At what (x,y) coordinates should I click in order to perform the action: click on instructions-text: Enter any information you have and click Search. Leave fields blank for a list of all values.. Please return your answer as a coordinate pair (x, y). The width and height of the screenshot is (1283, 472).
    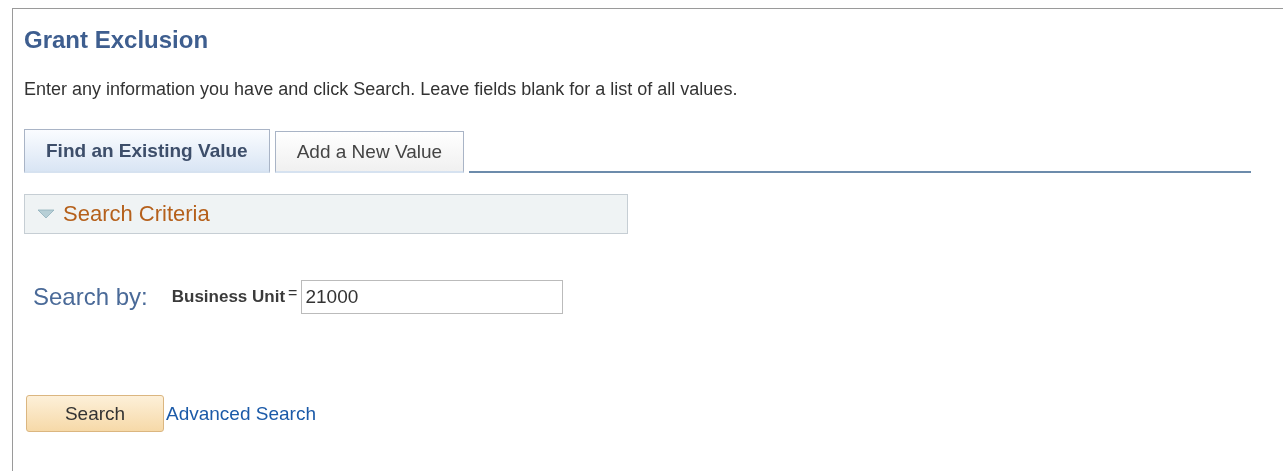
    Looking at the image, I should click on (381, 89).